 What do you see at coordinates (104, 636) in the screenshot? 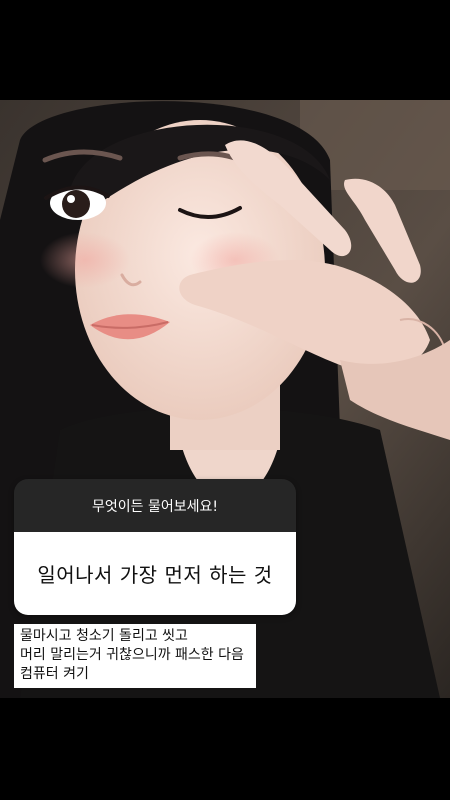
I see `answer-line: 물마시고 청소기 돌리고 씻고` at bounding box center [104, 636].